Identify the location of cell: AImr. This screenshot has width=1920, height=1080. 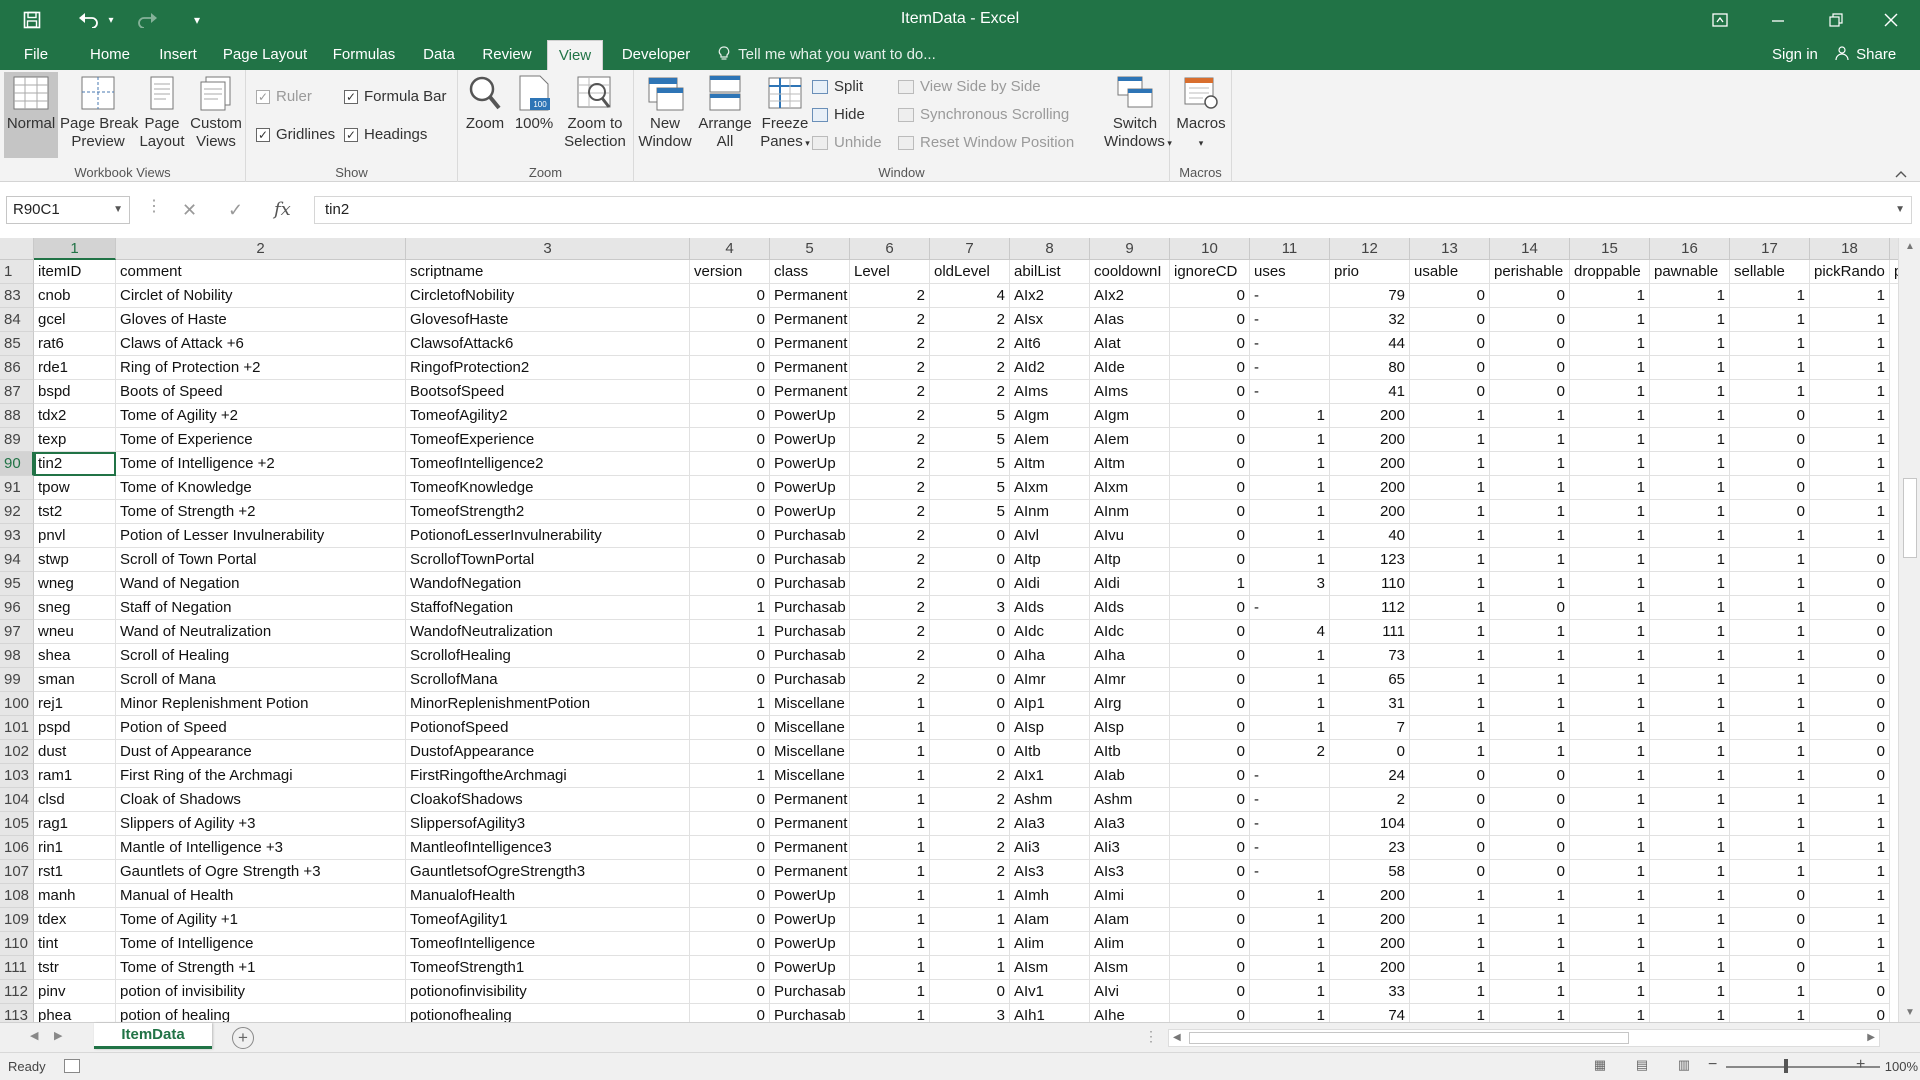
(1050, 680).